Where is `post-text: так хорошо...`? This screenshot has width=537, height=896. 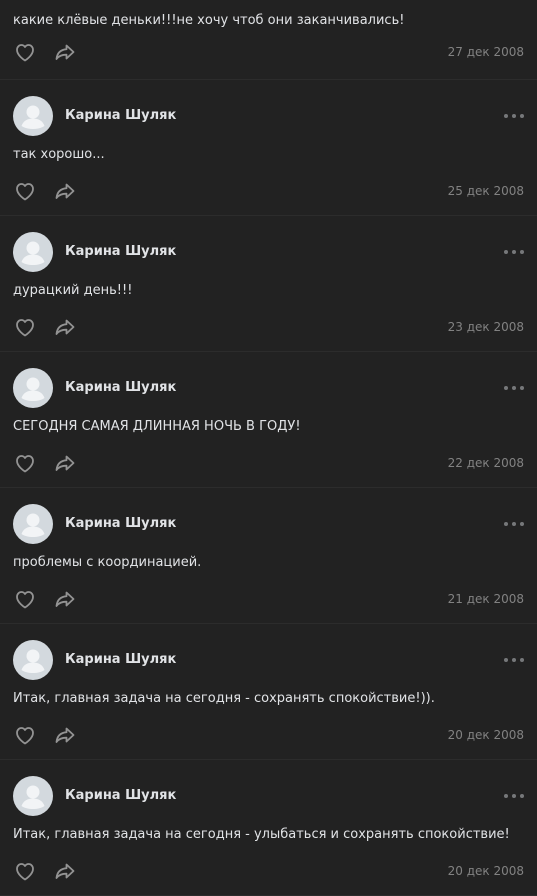 post-text: так хорошо... is located at coordinates (59, 154).